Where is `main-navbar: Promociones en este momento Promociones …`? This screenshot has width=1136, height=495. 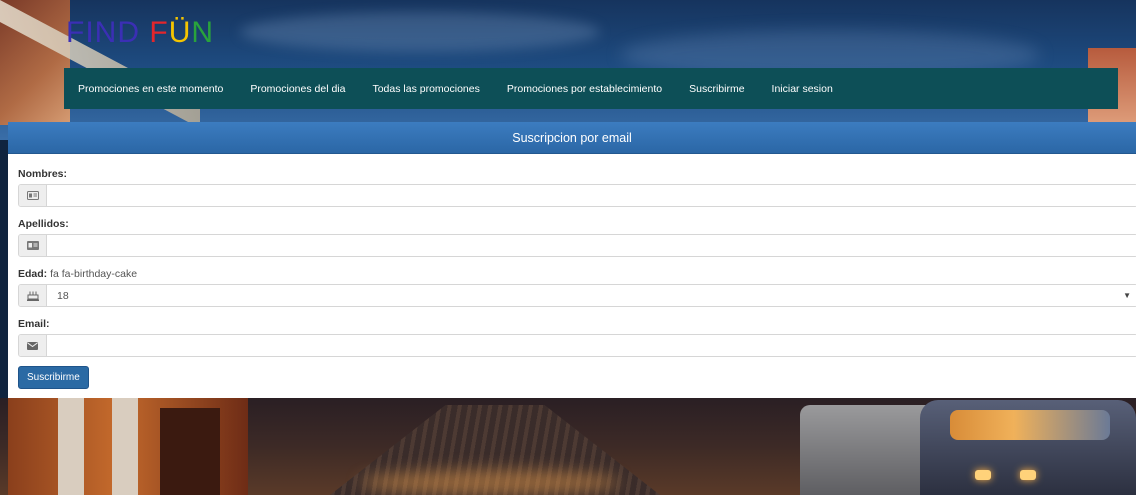 main-navbar: Promociones en este momento Promociones … is located at coordinates (591, 88).